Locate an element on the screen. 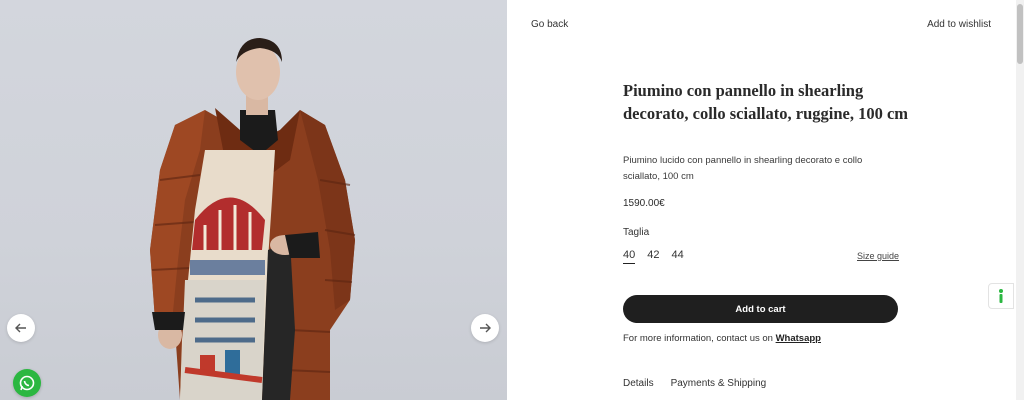  accessibility-icon is located at coordinates (1001, 296).